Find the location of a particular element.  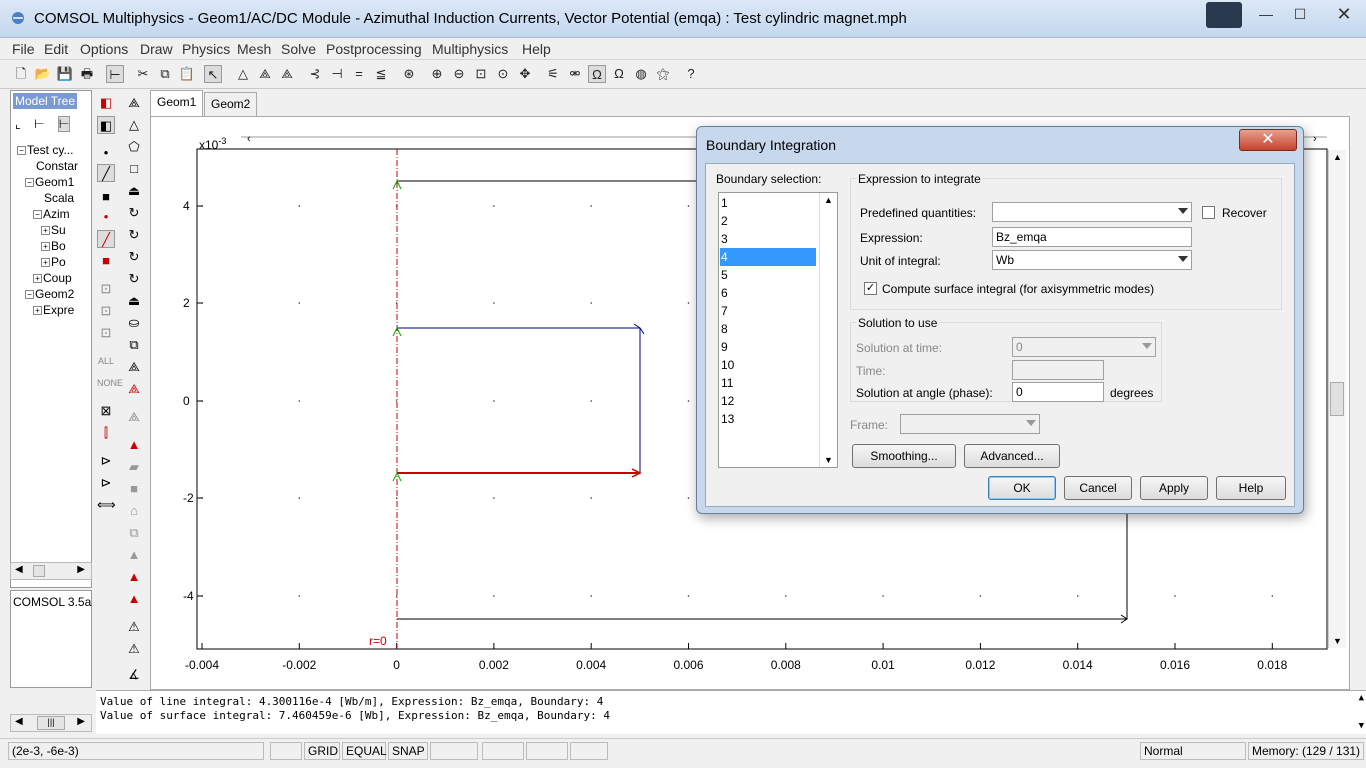

select-none-icon: NONE is located at coordinates (110, 383).